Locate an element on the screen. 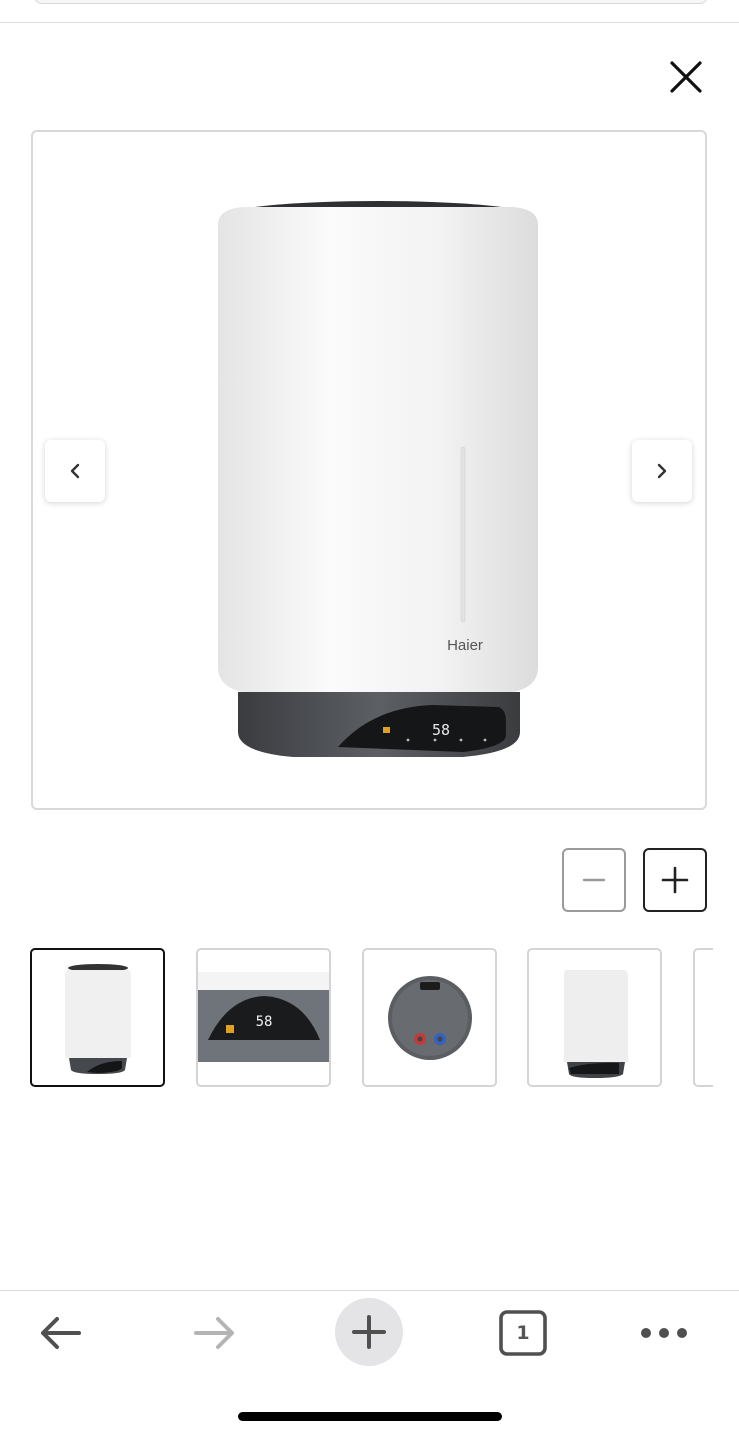 Image resolution: width=739 pixels, height=1438 pixels. forward-button is located at coordinates (215, 1333).